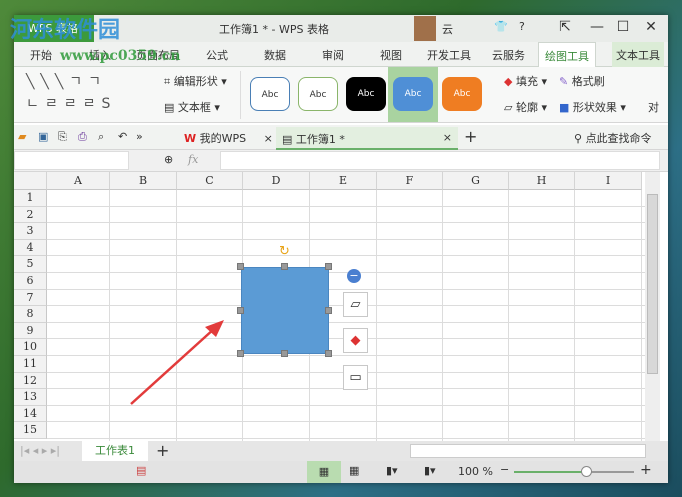 The width and height of the screenshot is (682, 497). What do you see at coordinates (177, 362) in the screenshot?
I see `annotation-arrow` at bounding box center [177, 362].